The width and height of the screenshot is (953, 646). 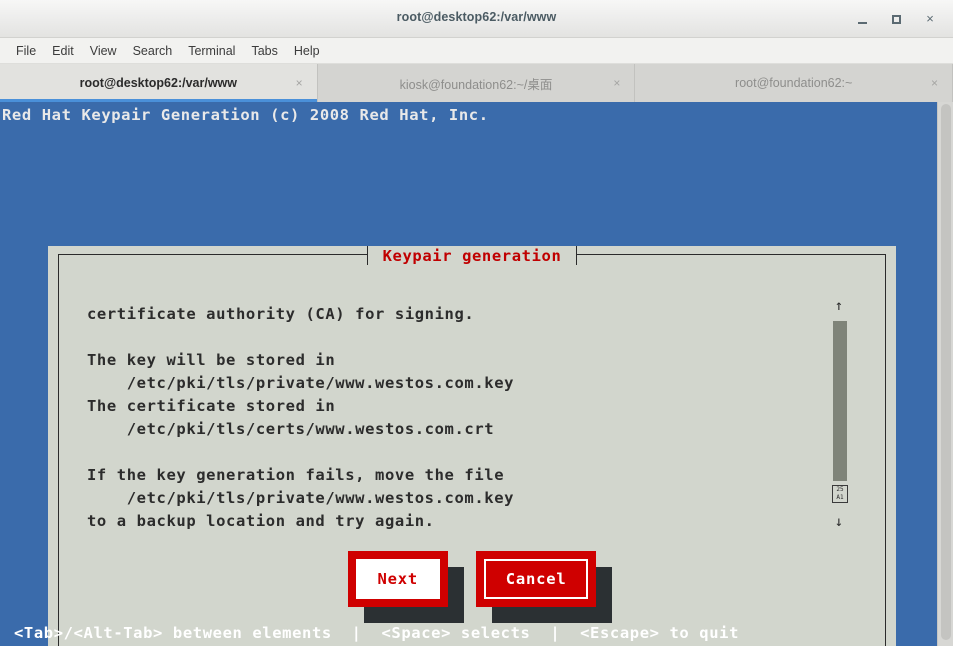 I want to click on menu-bar: File Edit View Search Terminal Tabs Help, so click(x=476, y=51).